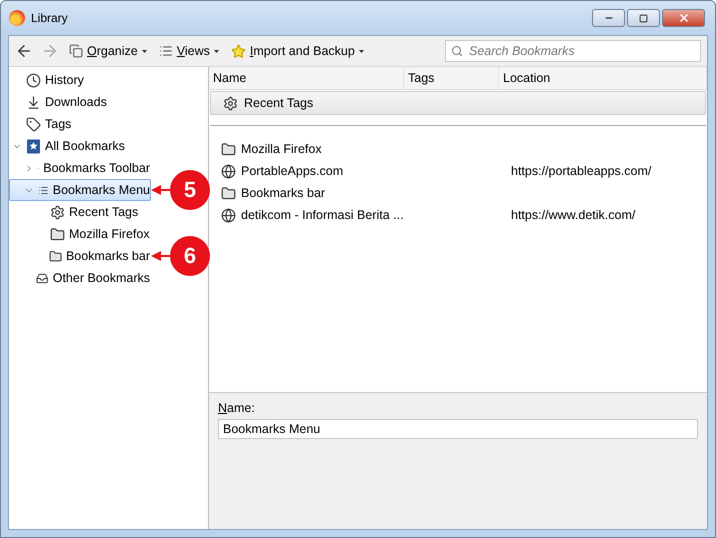 This screenshot has width=716, height=538. Describe the element at coordinates (581, 51) in the screenshot. I see `search-input: Search Bookmarks` at that location.